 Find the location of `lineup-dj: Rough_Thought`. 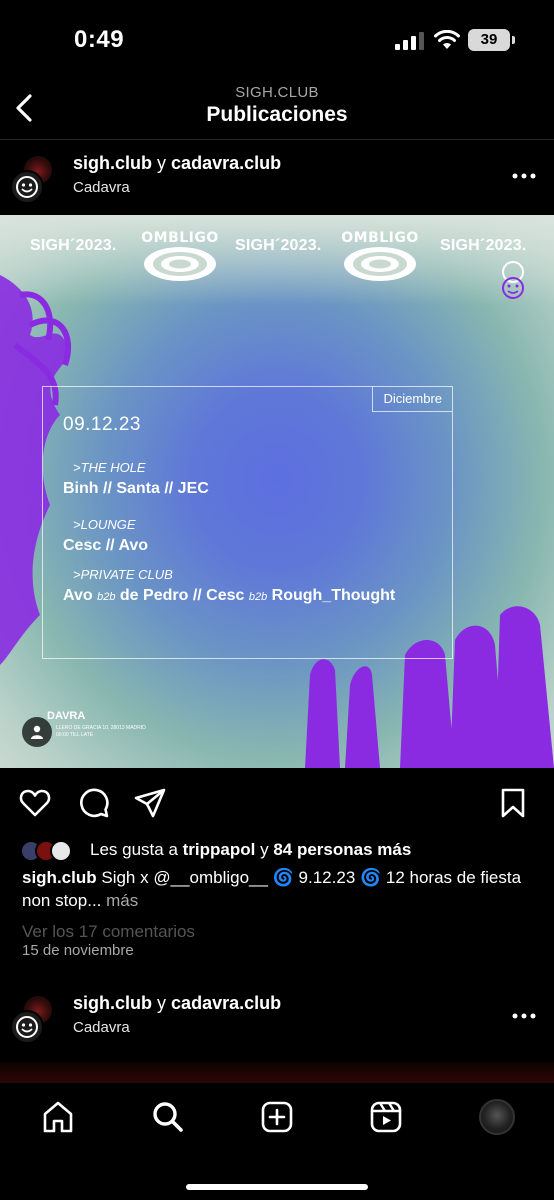

lineup-dj: Rough_Thought is located at coordinates (333, 595).